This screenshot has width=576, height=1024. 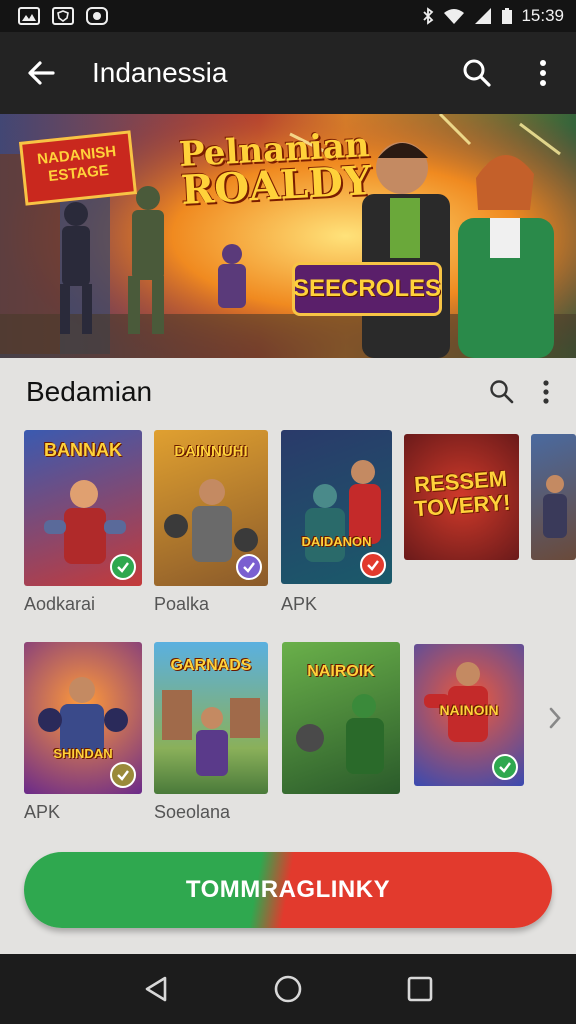 I want to click on wifi-icon, so click(x=454, y=16).